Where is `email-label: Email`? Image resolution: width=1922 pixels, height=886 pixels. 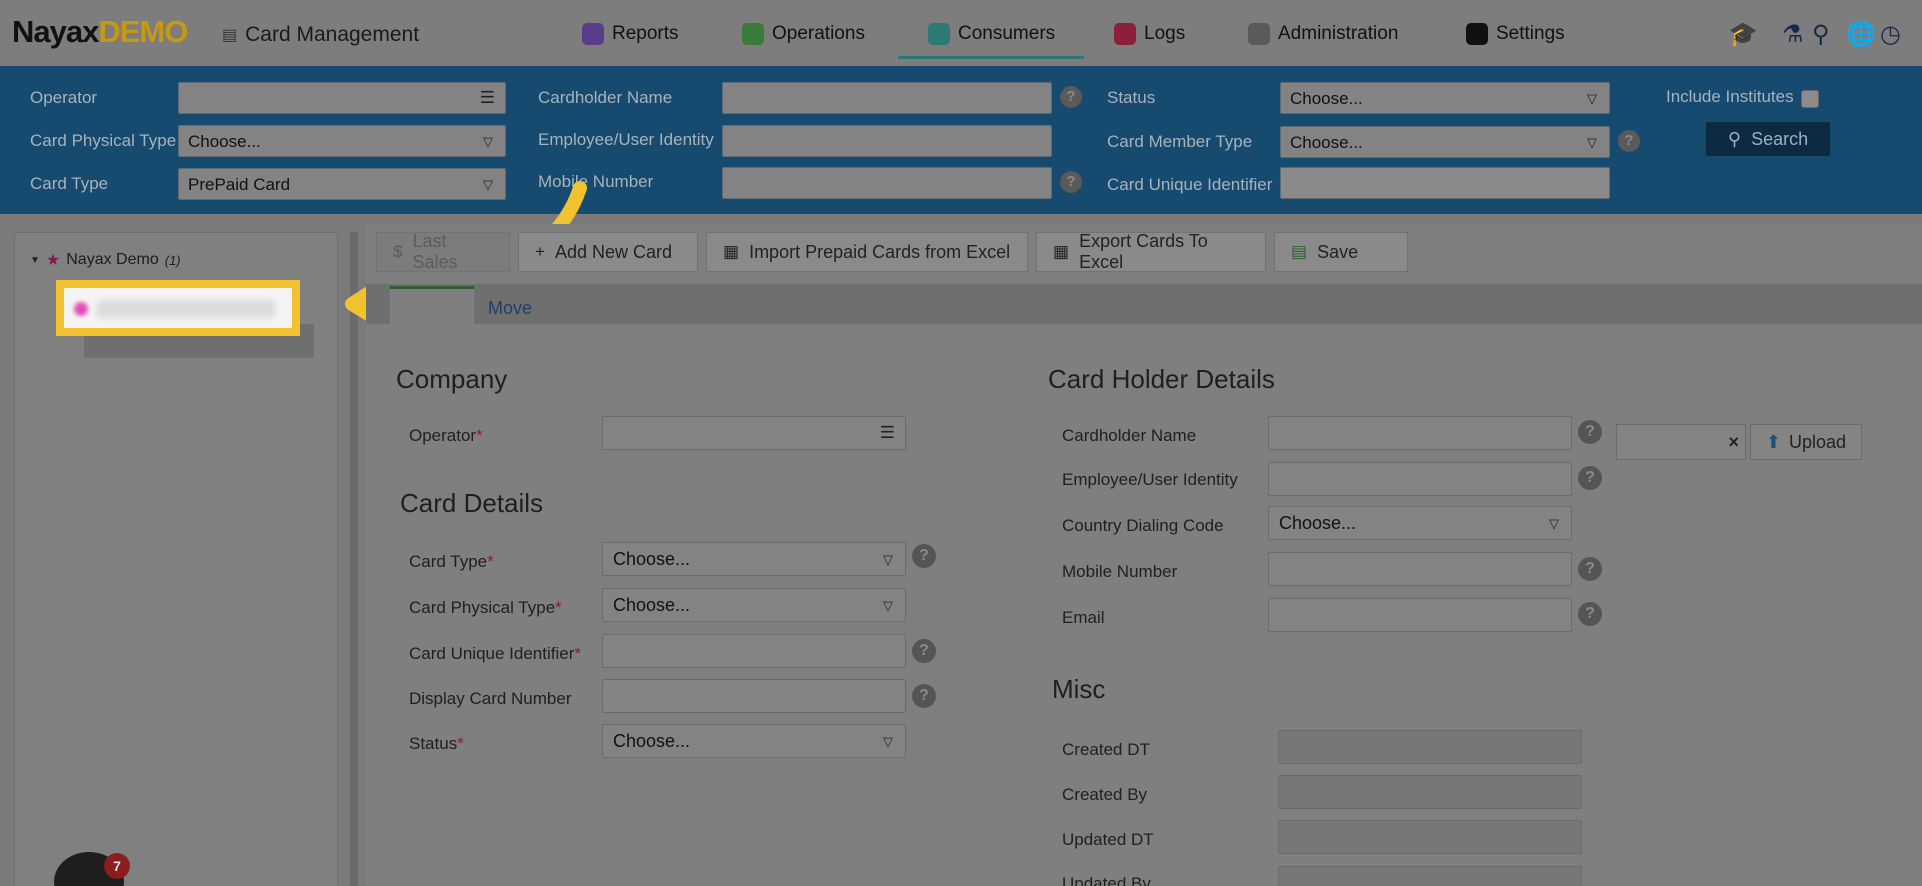 email-label: Email is located at coordinates (1083, 617).